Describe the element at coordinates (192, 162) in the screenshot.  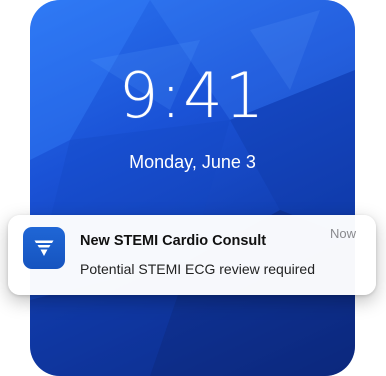
I see `lock-screen-date: Monday, June 3` at that location.